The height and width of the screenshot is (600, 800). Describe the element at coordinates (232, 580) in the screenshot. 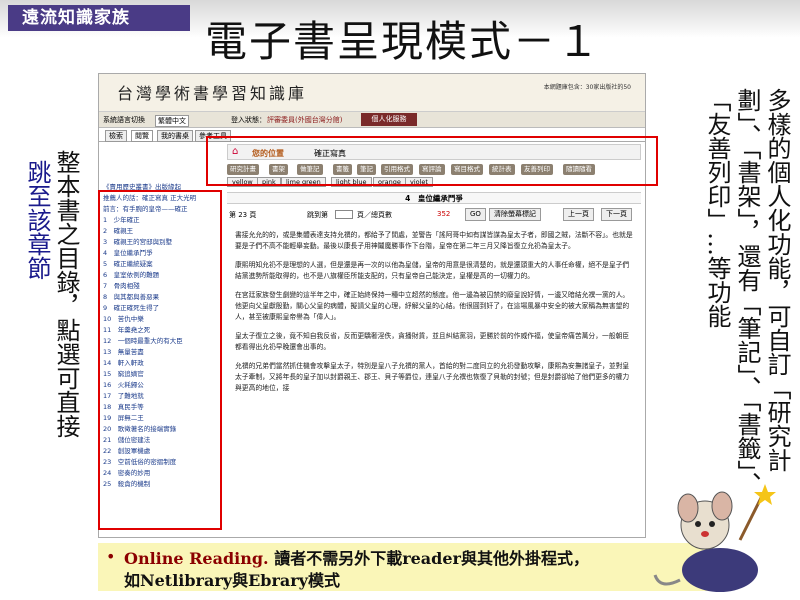

I see `note-line-2: 如Netlibrary與Ebrary模式` at that location.